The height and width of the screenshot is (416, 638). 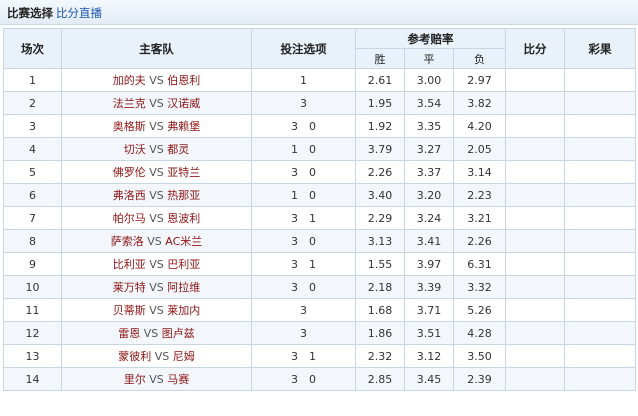 I want to click on header-win: 胜, so click(x=380, y=58).